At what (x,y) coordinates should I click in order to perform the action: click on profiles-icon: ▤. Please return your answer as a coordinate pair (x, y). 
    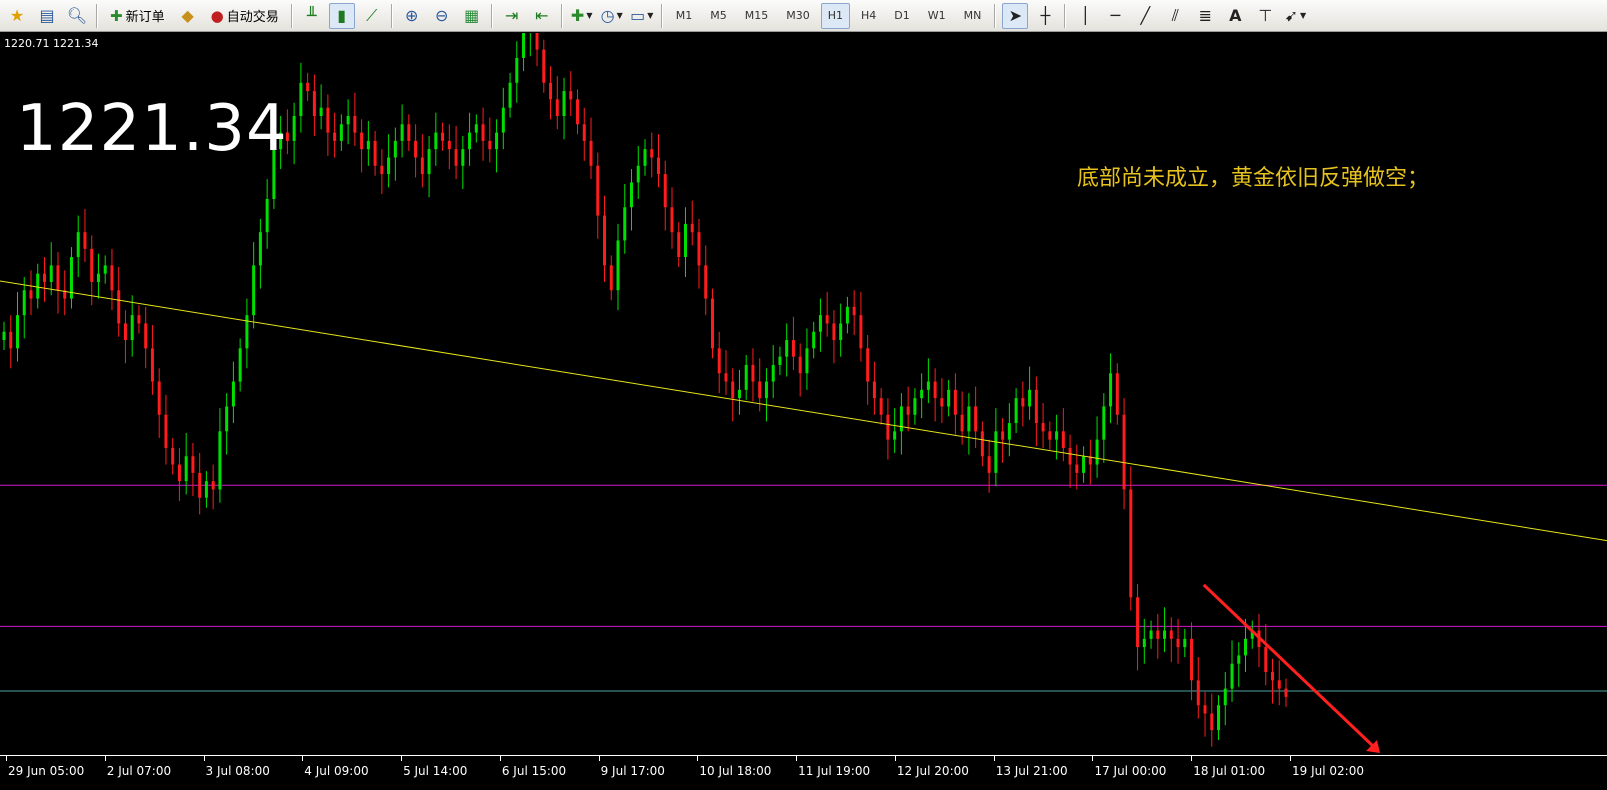
    Looking at the image, I should click on (47, 16).